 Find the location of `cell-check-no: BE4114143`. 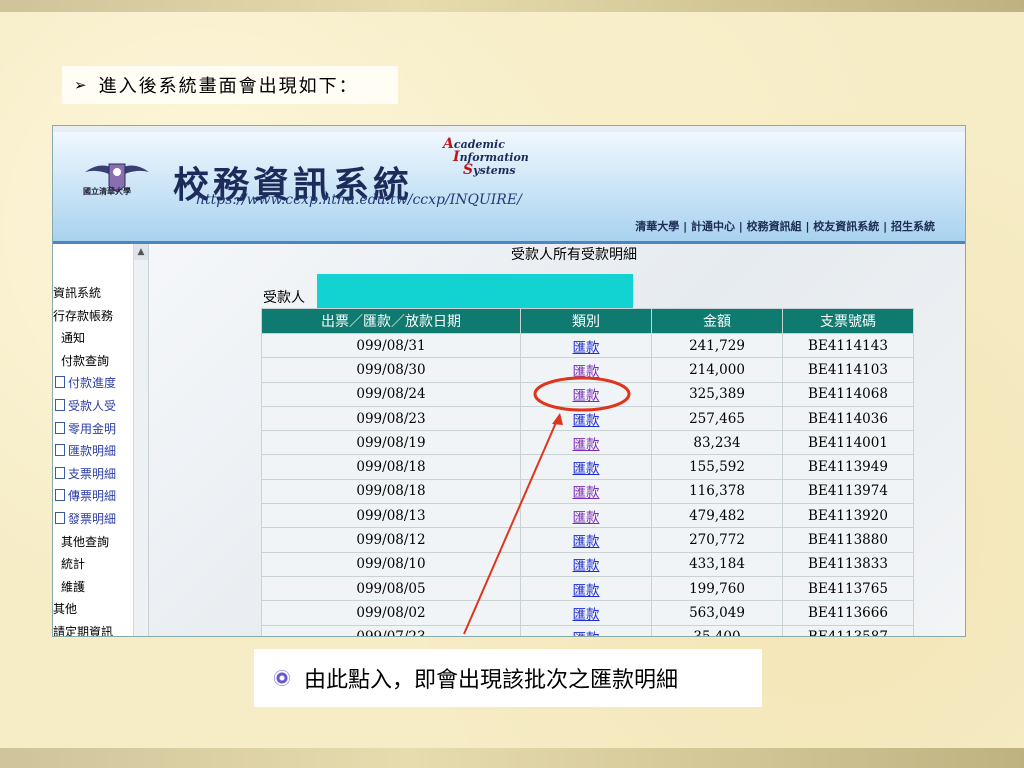

cell-check-no: BE4114143 is located at coordinates (848, 345).